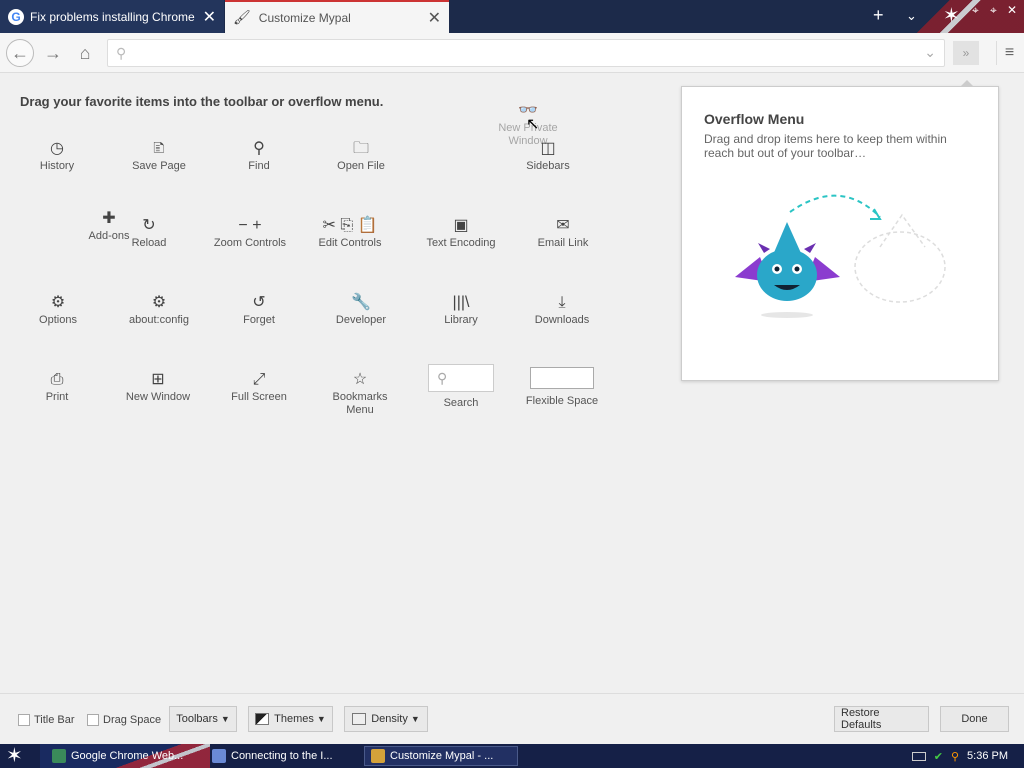 Image resolution: width=1024 pixels, height=768 pixels. What do you see at coordinates (290, 719) in the screenshot?
I see `themes-button: Themes ▼` at bounding box center [290, 719].